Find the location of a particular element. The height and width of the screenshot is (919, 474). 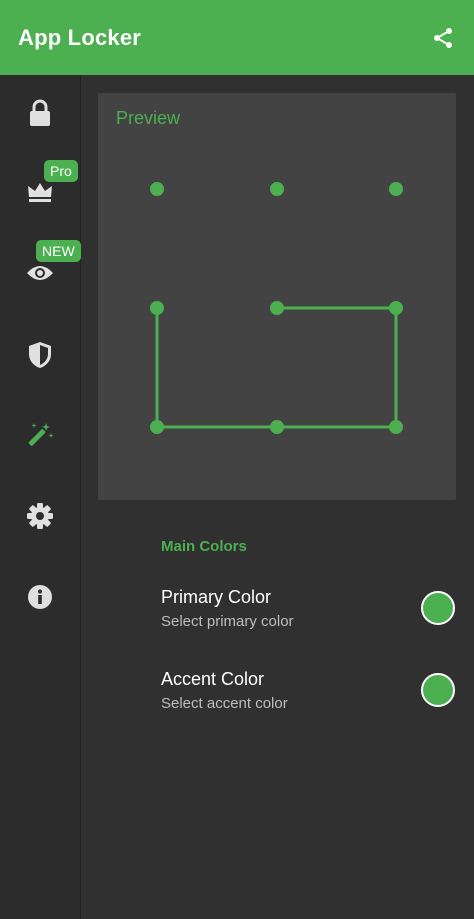

accent-color-preference: Accent Color Select accent color is located at coordinates (277, 694).